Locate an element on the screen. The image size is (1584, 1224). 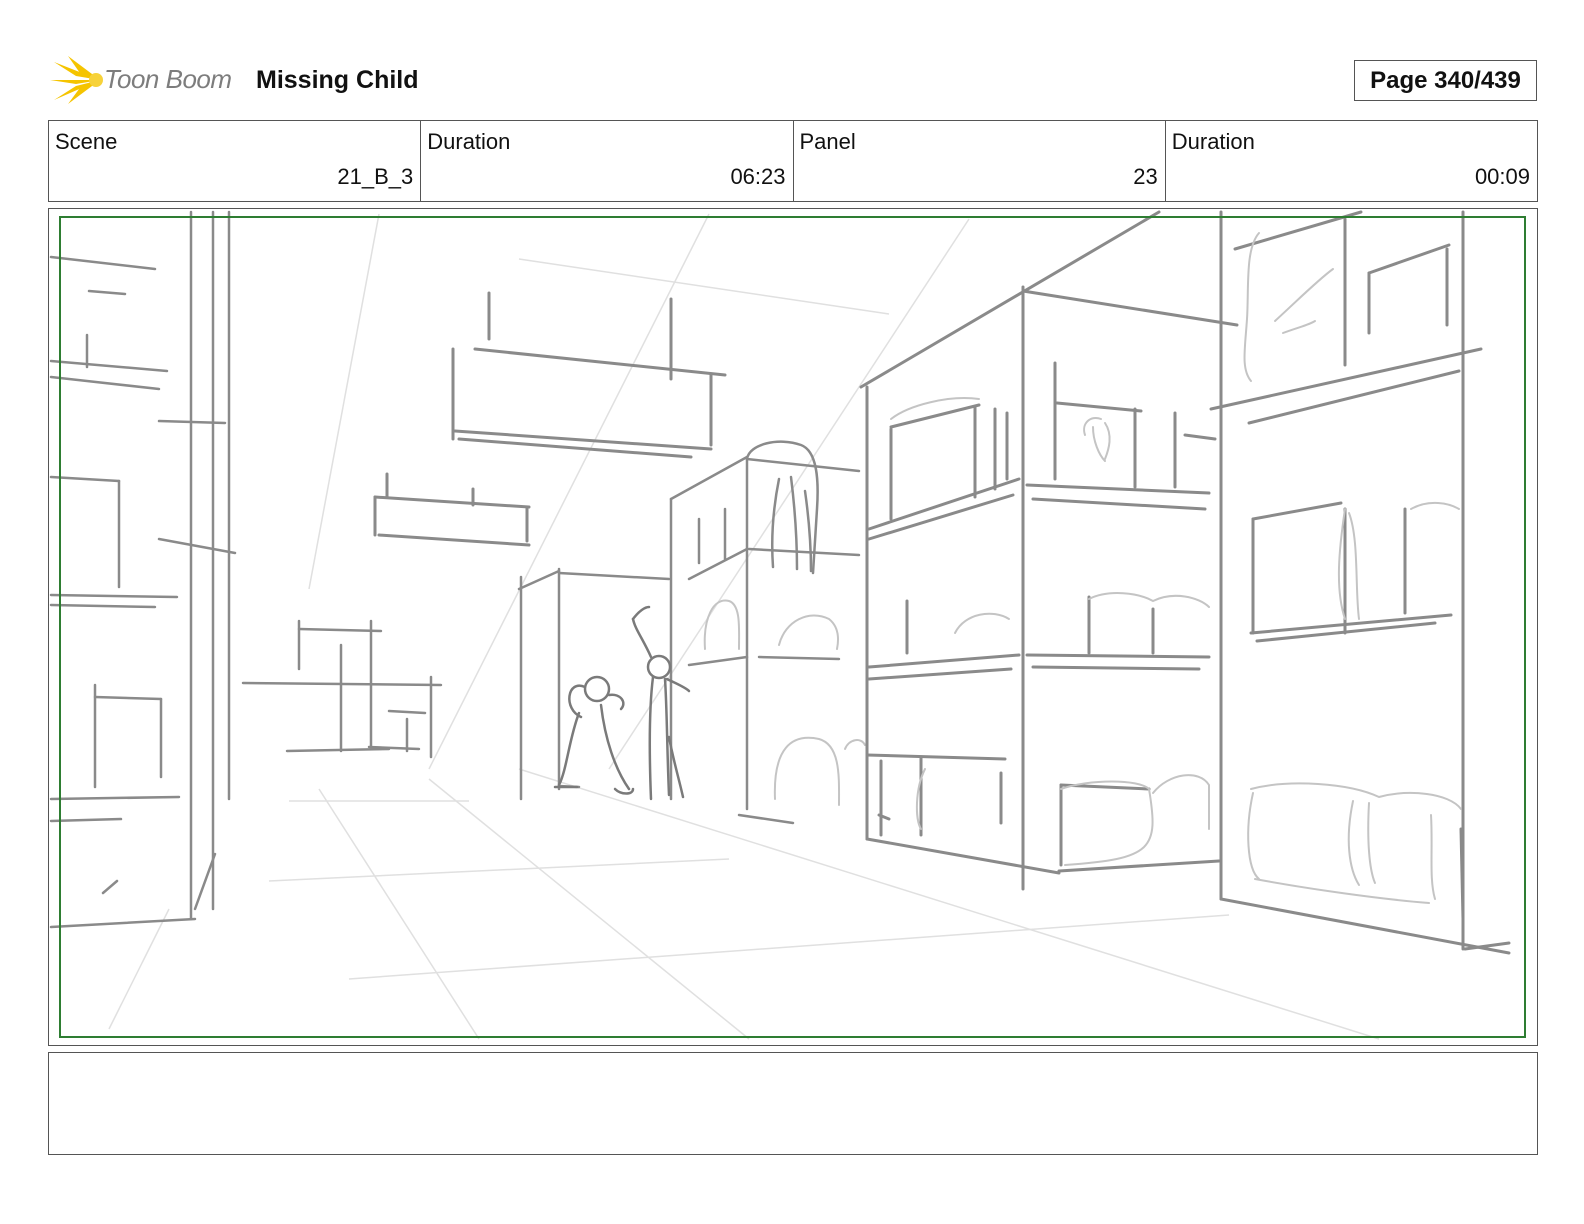
scene-cell: Scene 21_B_3 is located at coordinates (235, 161).